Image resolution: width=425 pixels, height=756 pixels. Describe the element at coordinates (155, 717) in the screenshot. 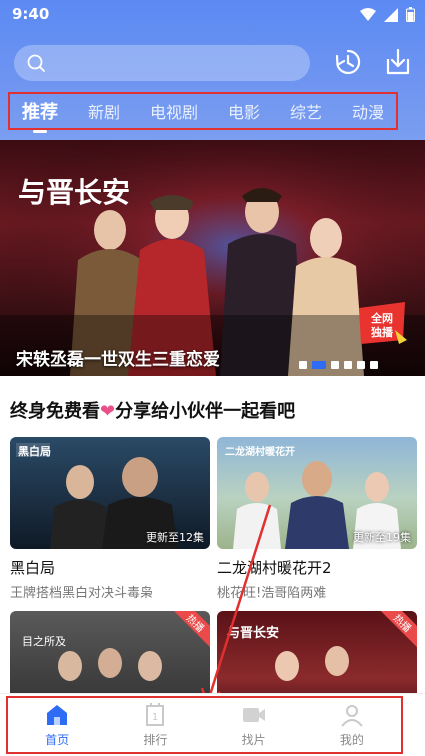

I see `svg-text: 1` at that location.